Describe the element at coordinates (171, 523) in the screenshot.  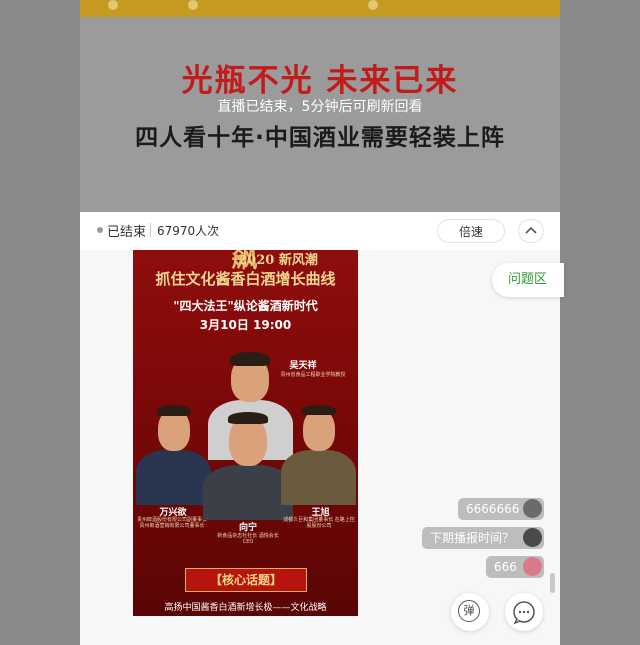
I see `speaker-title: 贵州郎酒股份有限公司副董事长 贵州郎酒营销有限公司董事长` at that location.